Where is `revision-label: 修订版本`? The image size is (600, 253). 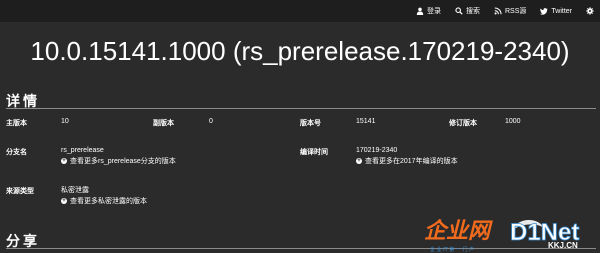 revision-label: 修订版本 is located at coordinates (463, 123).